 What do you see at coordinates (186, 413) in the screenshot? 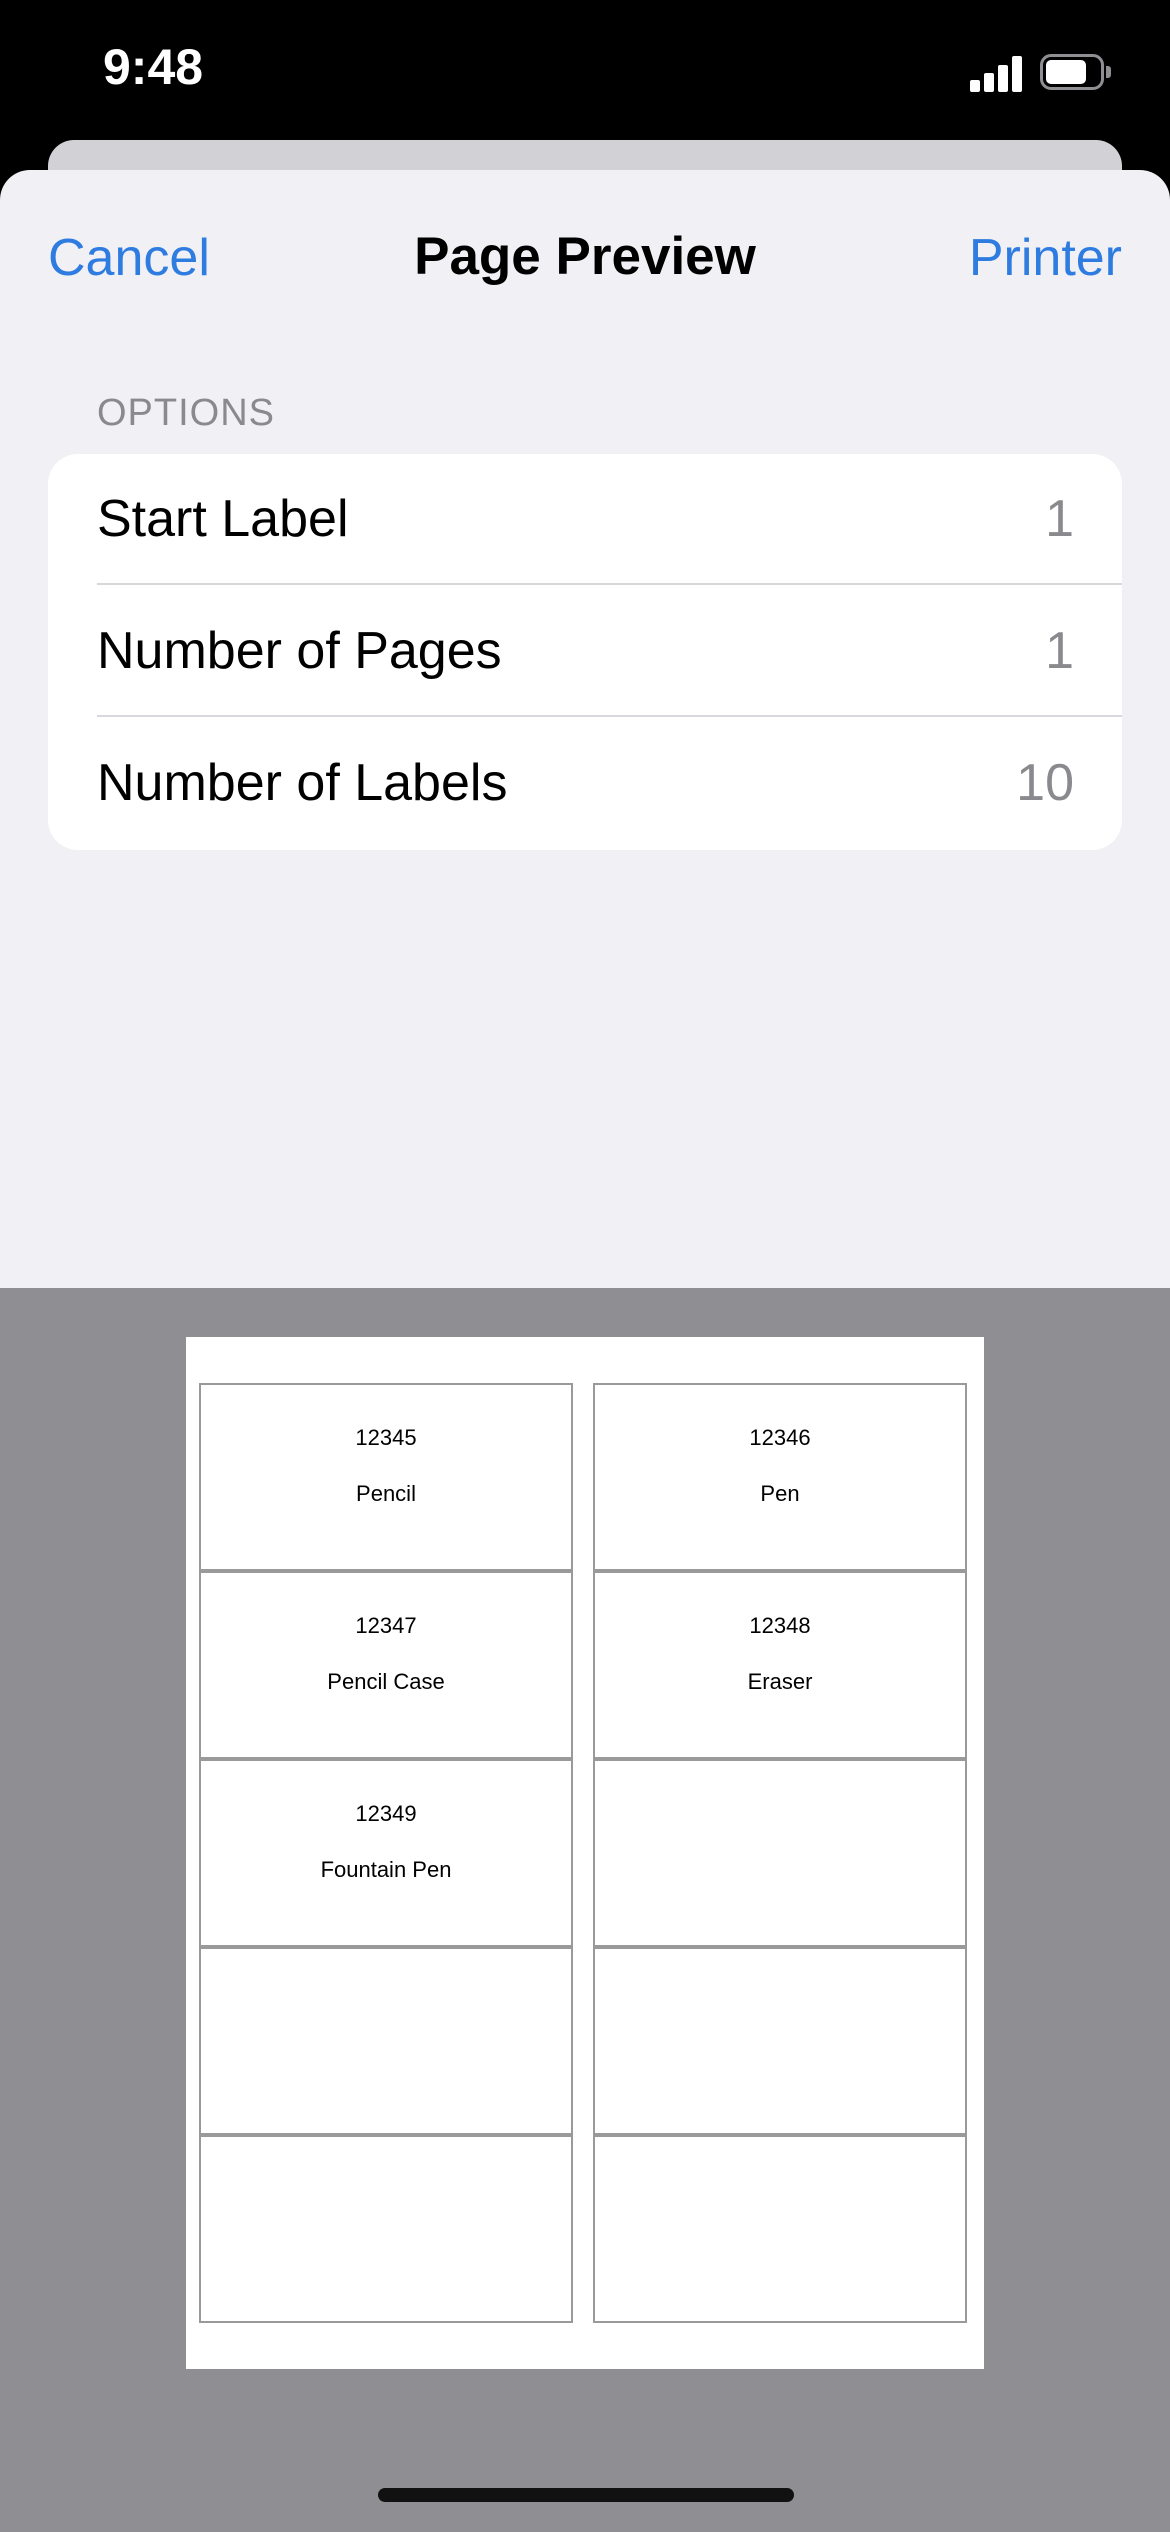
I see `options-section-header: OPTIONS` at bounding box center [186, 413].